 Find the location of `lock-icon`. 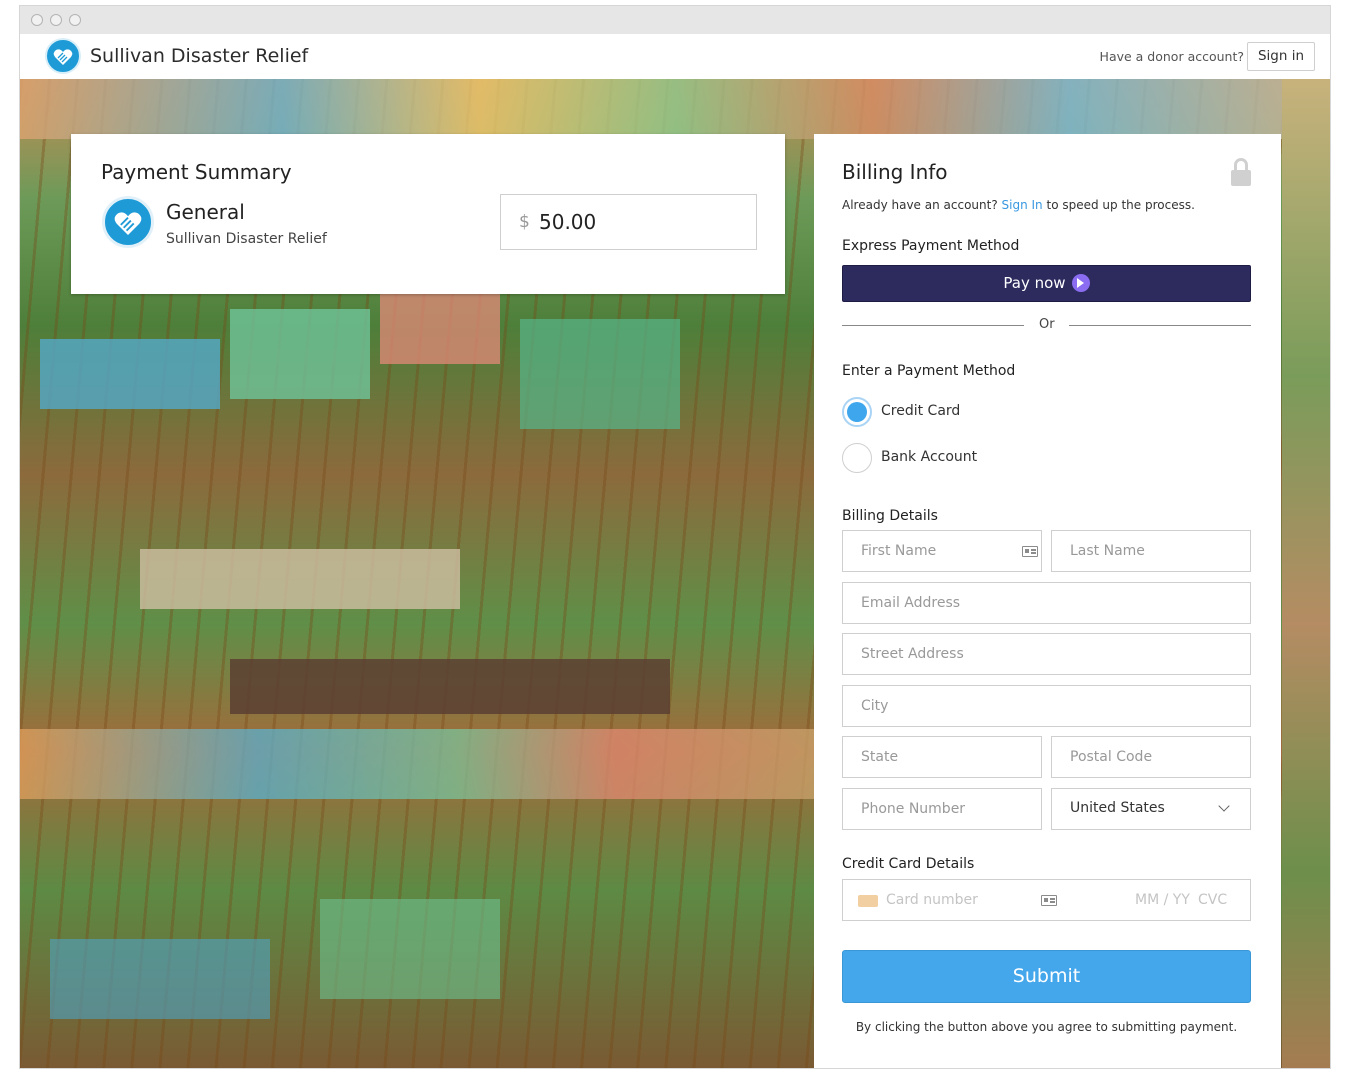

lock-icon is located at coordinates (1241, 172).